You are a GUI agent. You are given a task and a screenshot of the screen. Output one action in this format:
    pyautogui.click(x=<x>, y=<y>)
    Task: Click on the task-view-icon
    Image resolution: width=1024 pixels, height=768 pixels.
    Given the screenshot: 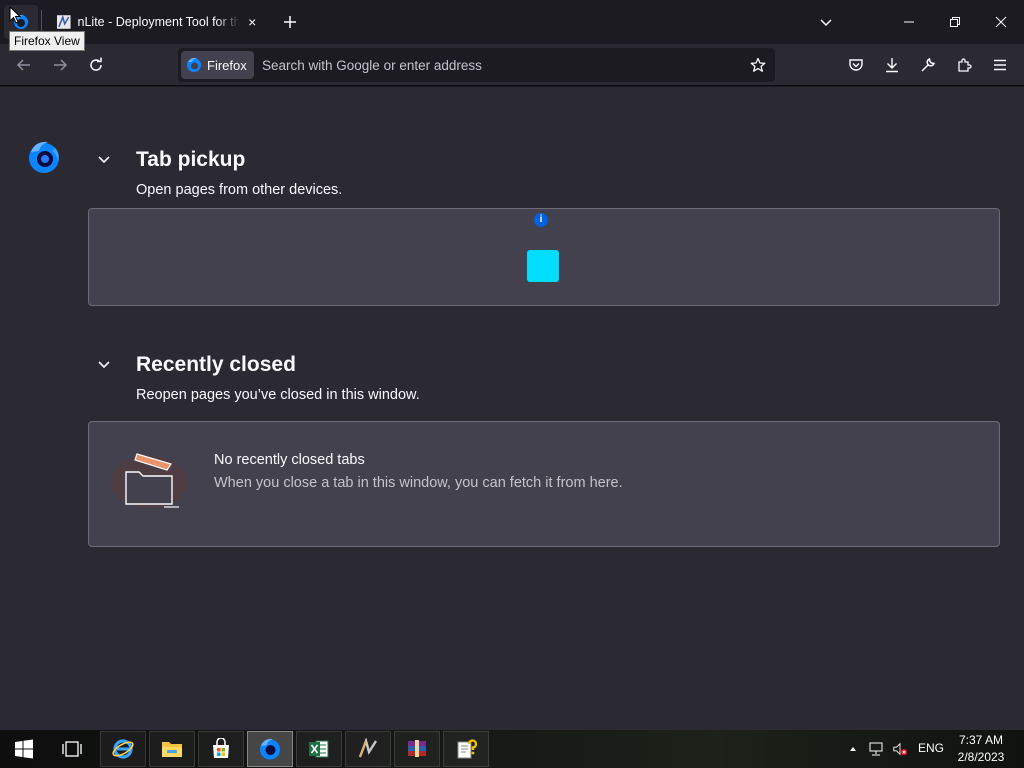 What is the action you would take?
    pyautogui.click(x=72, y=749)
    